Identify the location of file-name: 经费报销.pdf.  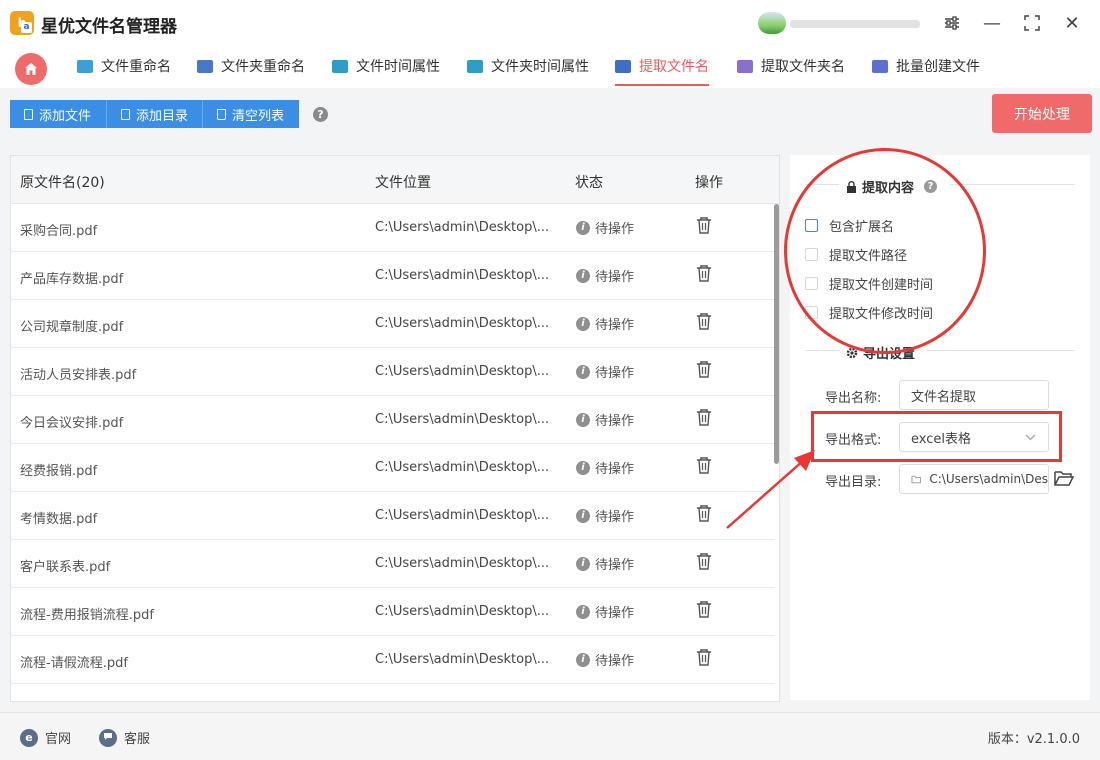
(59, 471).